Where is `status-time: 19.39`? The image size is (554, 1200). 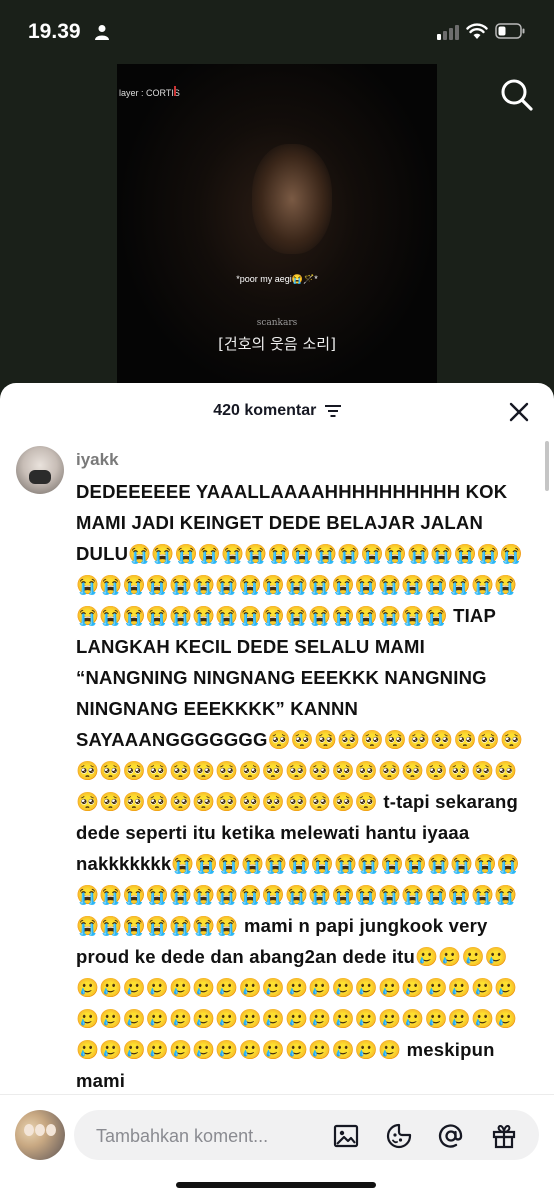
status-time: 19.39 is located at coordinates (54, 31).